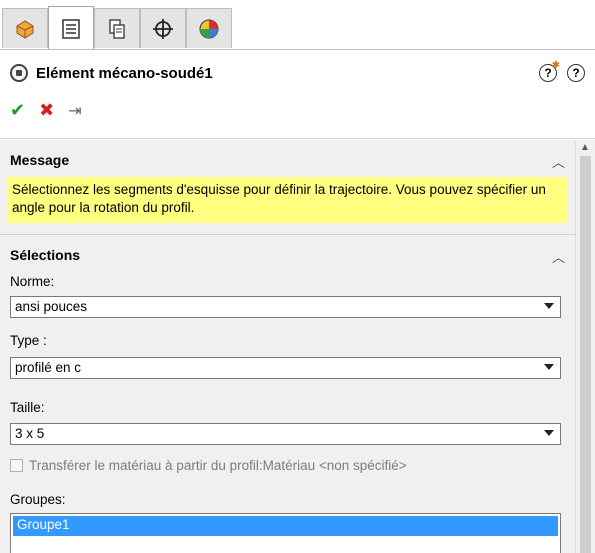 The width and height of the screenshot is (595, 553). What do you see at coordinates (51, 306) in the screenshot?
I see `norme-value: ansi pouces` at bounding box center [51, 306].